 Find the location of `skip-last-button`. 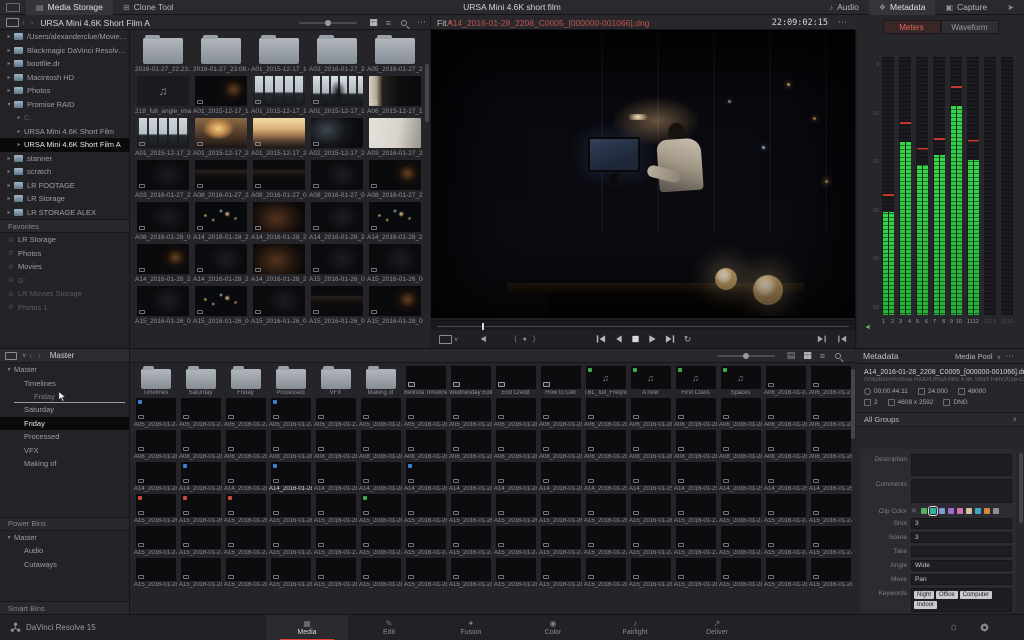

skip-last-button is located at coordinates (670, 339).